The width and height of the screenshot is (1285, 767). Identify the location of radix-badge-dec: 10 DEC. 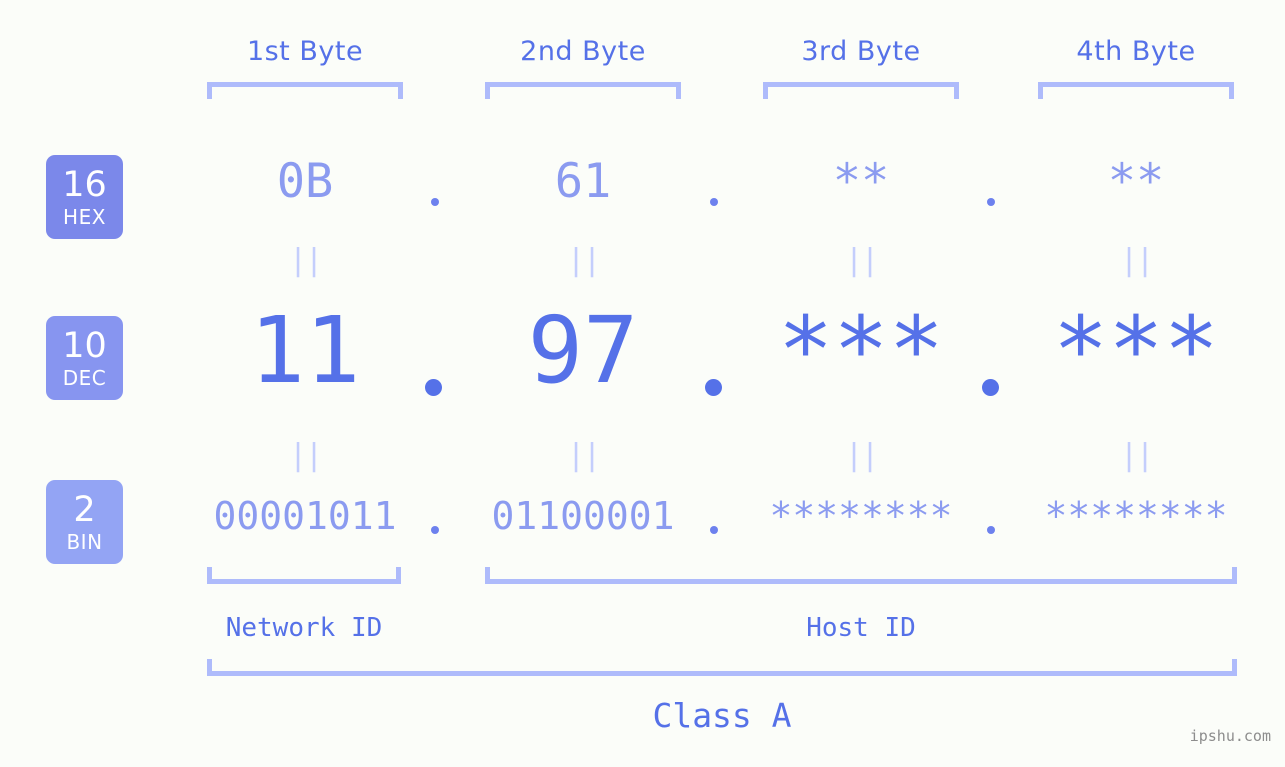
(84, 358).